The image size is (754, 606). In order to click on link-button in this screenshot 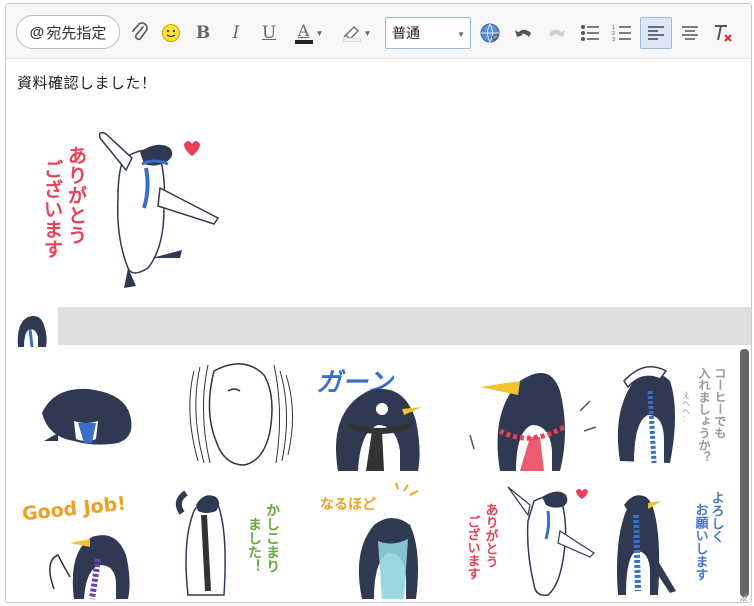, I will do `click(490, 33)`.